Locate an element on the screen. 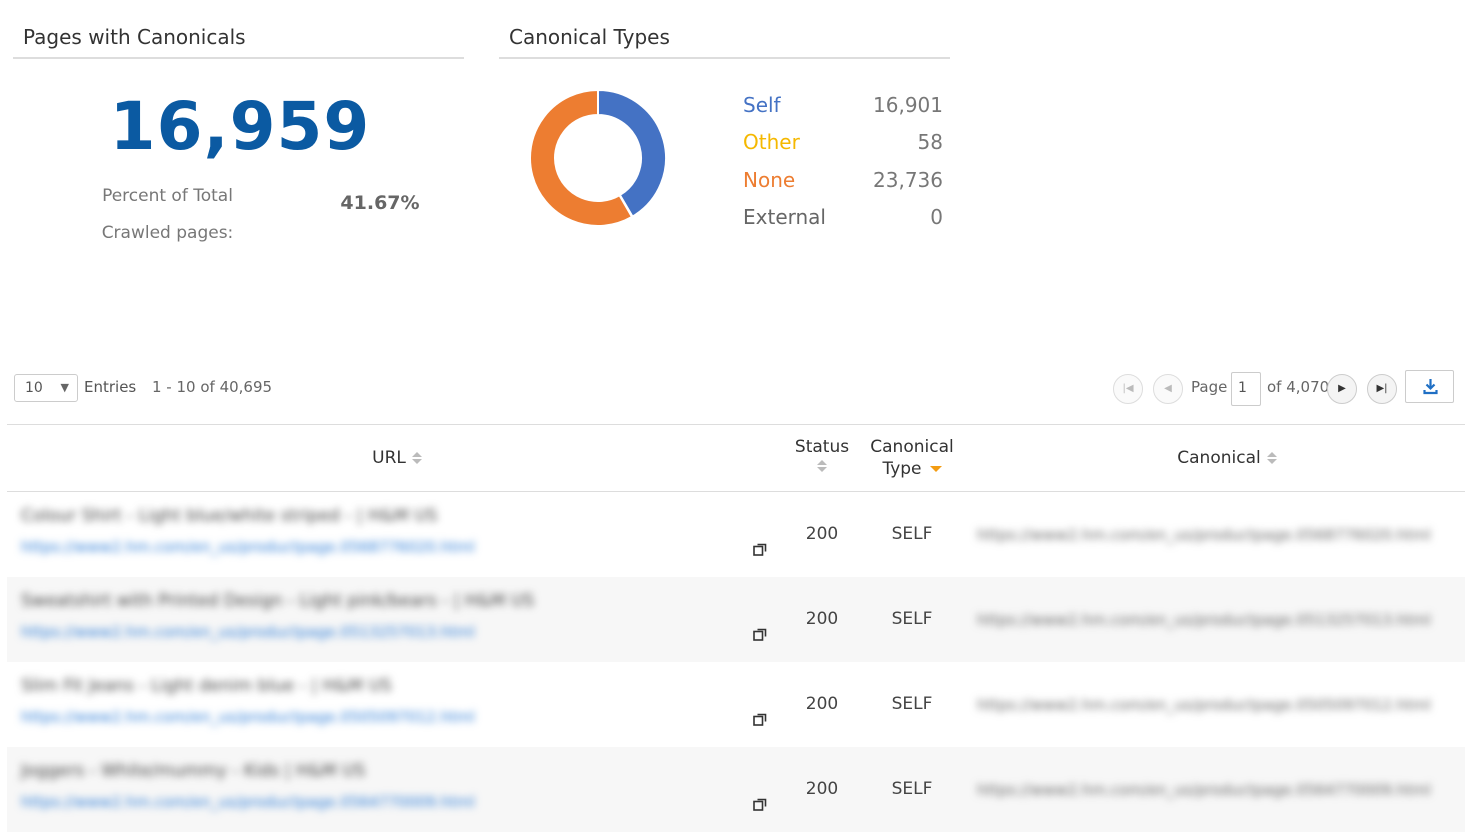 The height and width of the screenshot is (837, 1473). next-page-icon: ▶ is located at coordinates (1342, 388).